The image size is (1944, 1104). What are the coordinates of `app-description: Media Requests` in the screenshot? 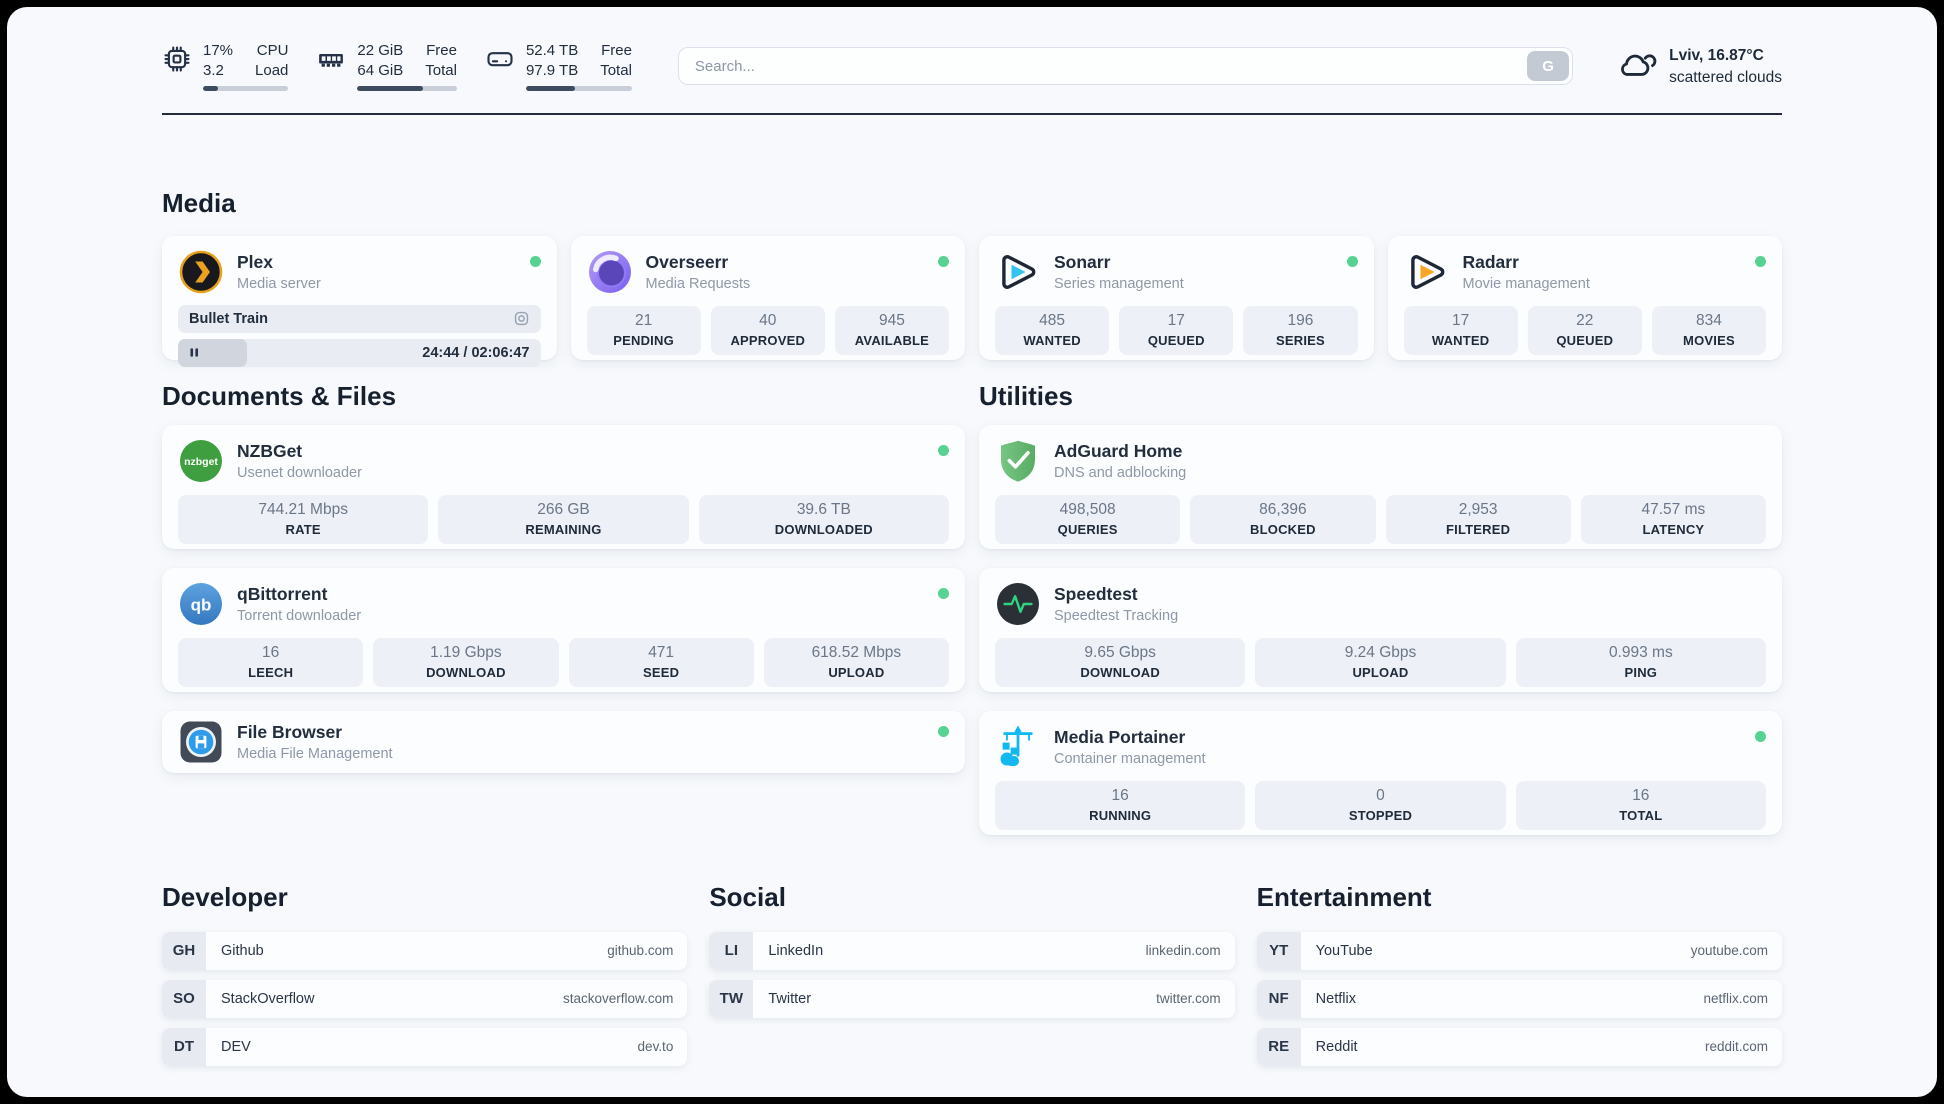 It's located at (698, 283).